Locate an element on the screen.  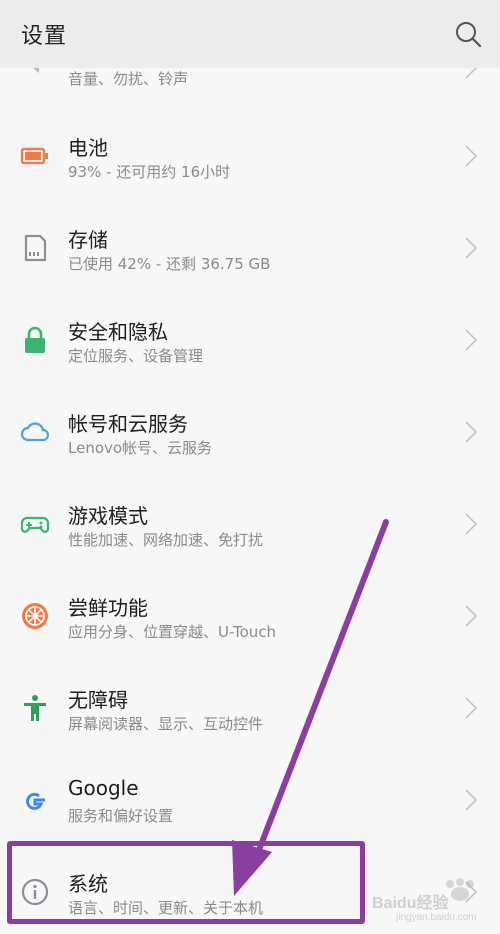
google-icon is located at coordinates (35, 800).